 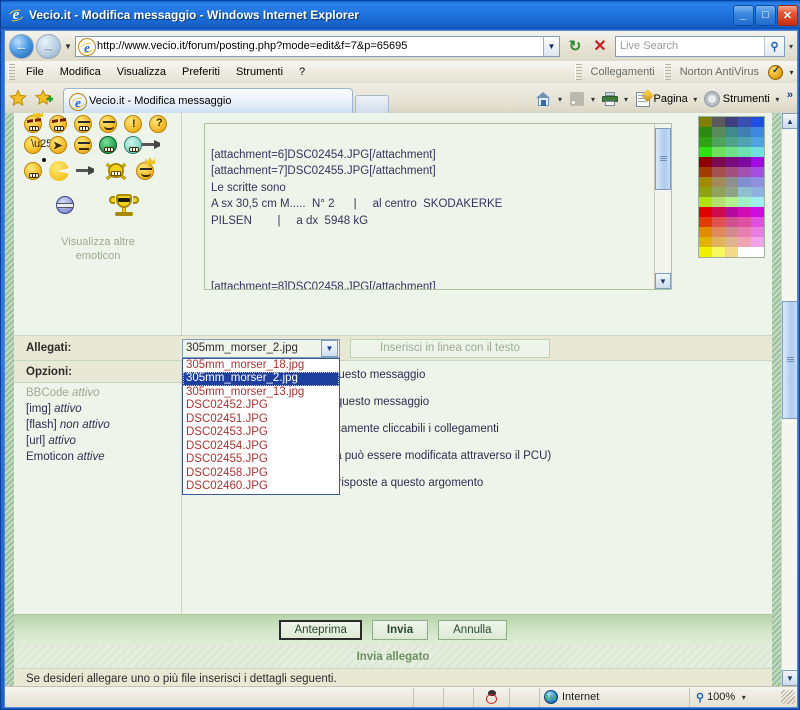 I want to click on search-provider-dropdown: ▾, so click(x=791, y=46).